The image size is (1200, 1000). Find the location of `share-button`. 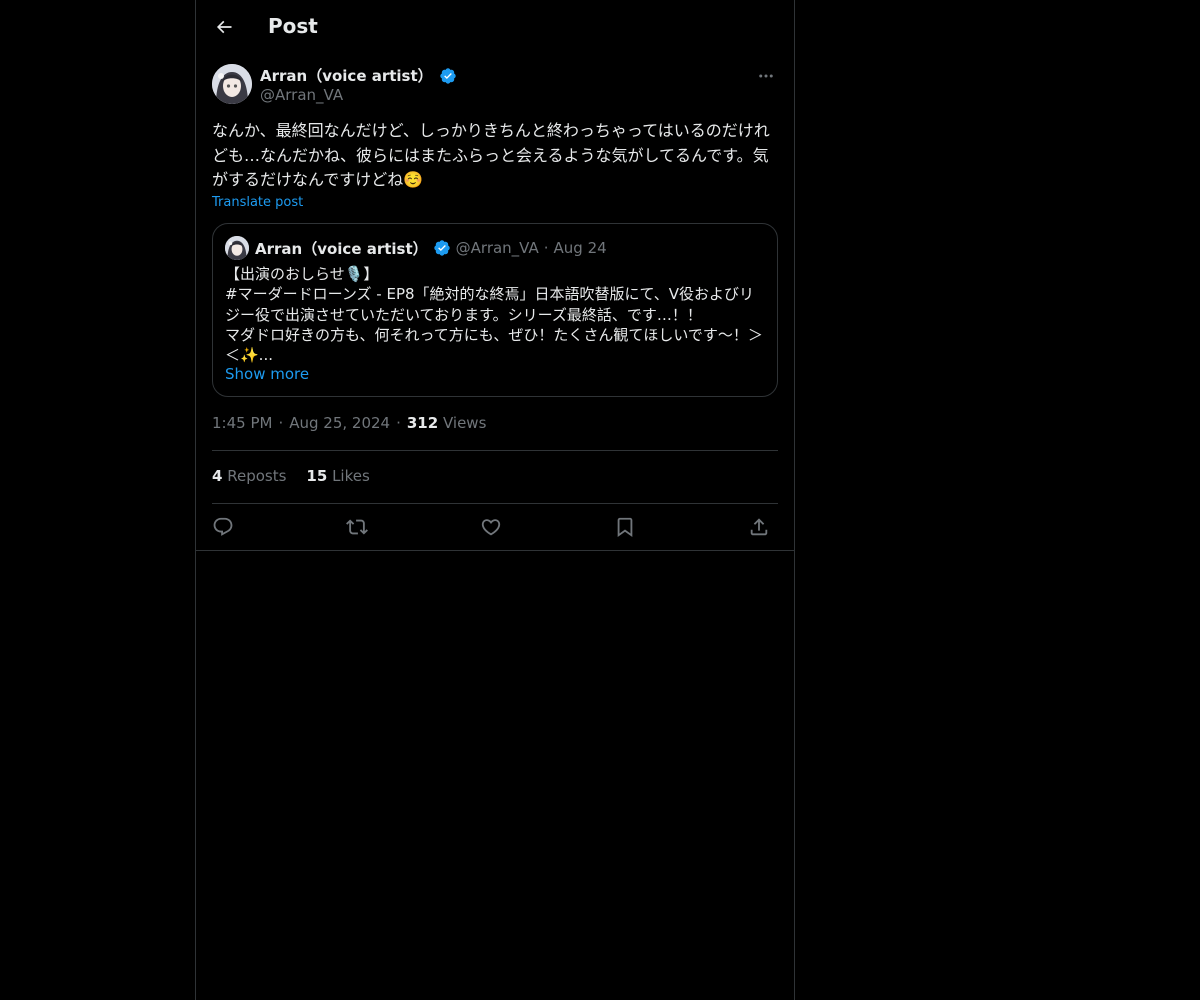

share-button is located at coordinates (759, 527).